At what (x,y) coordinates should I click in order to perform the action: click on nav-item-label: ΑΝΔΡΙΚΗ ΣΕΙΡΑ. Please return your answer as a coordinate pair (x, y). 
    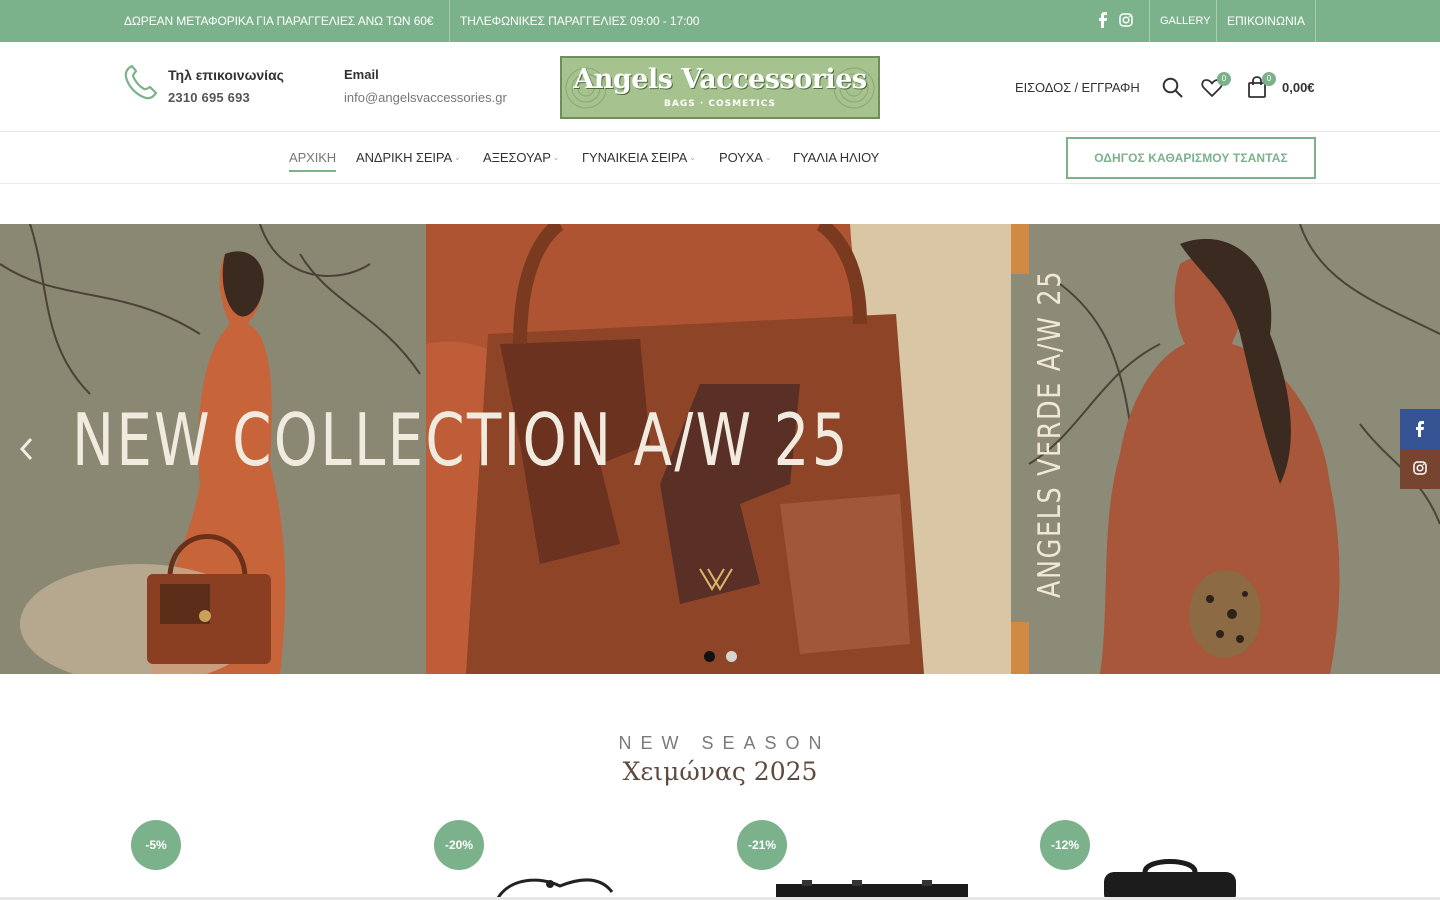
    Looking at the image, I should click on (404, 157).